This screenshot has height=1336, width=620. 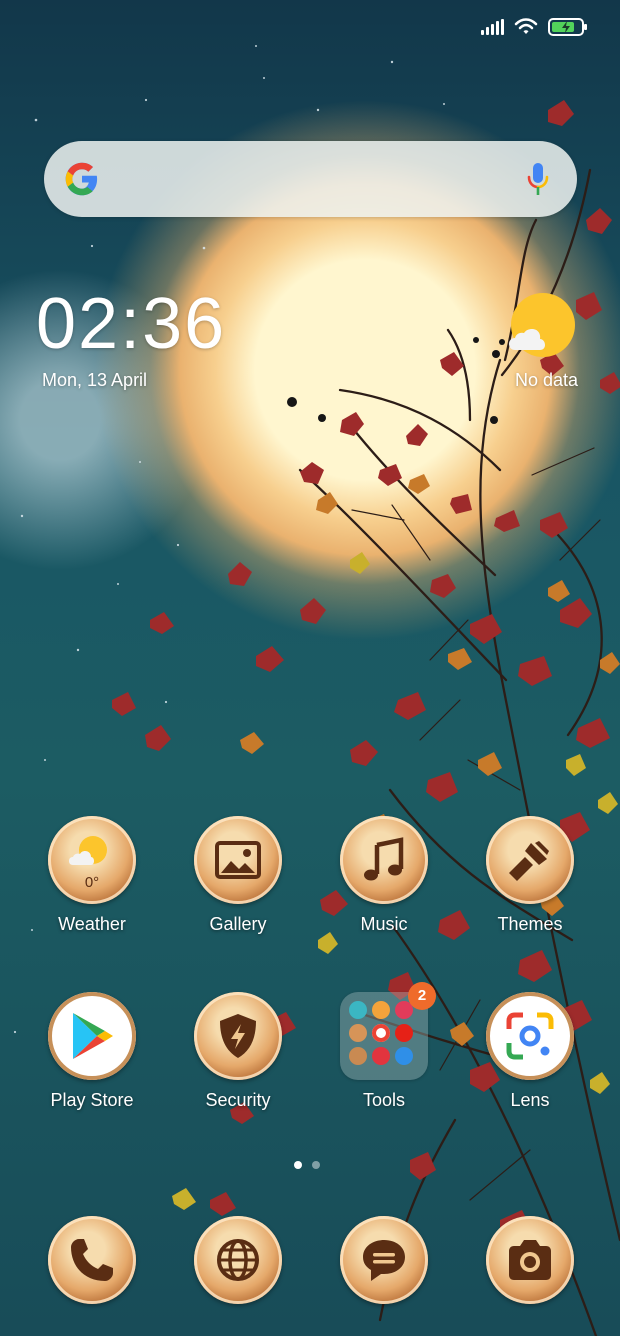 I want to click on browser-glyph, so click(x=238, y=1260).